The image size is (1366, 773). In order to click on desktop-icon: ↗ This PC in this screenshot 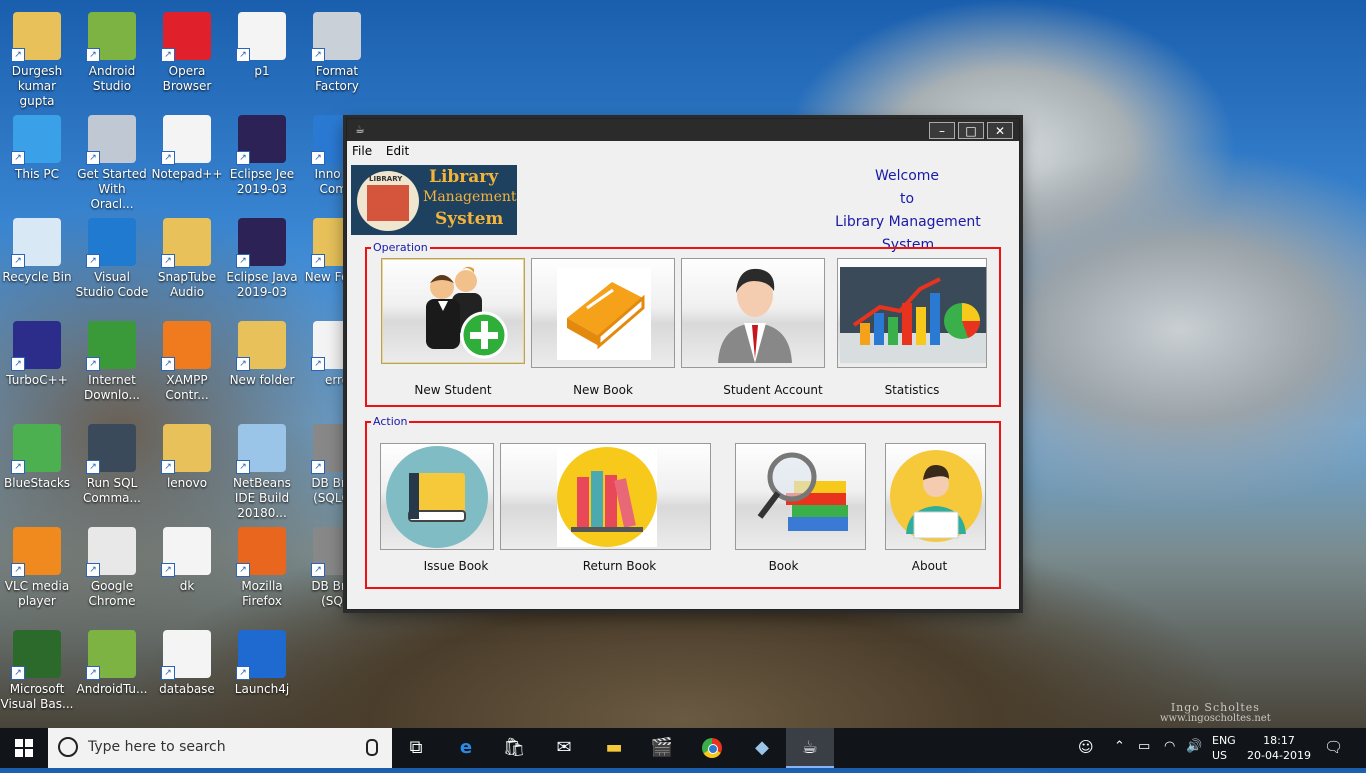, I will do `click(37, 145)`.